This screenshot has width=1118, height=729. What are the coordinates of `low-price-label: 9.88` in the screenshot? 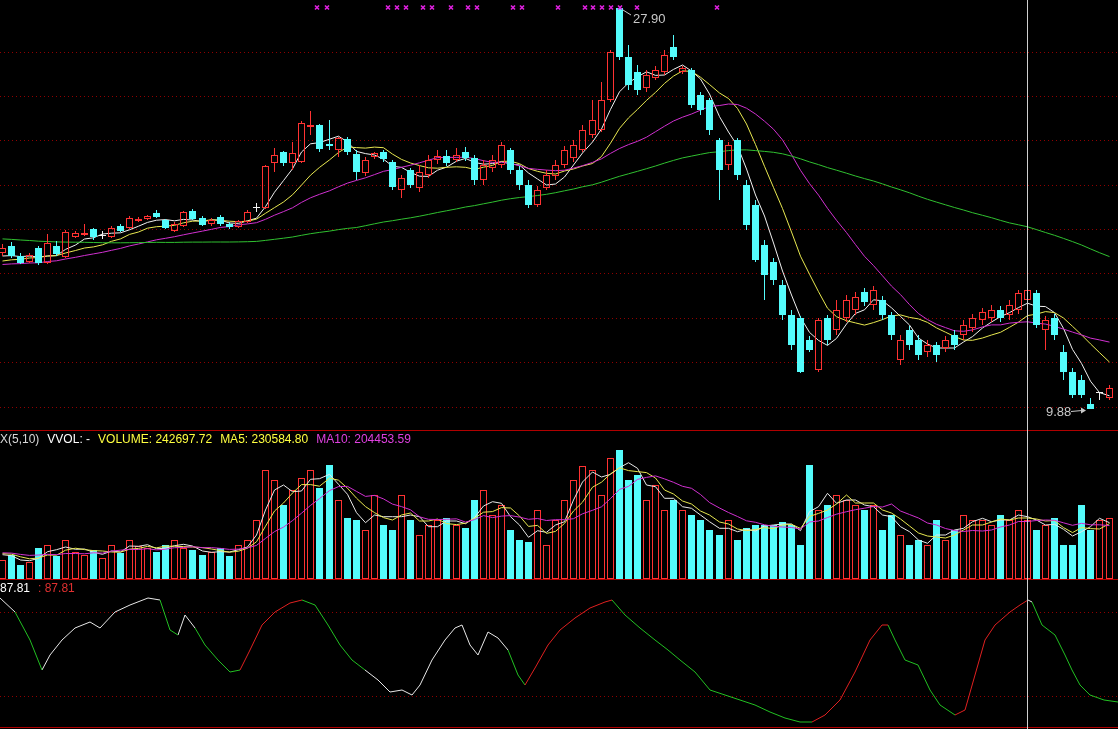 It's located at (1059, 411).